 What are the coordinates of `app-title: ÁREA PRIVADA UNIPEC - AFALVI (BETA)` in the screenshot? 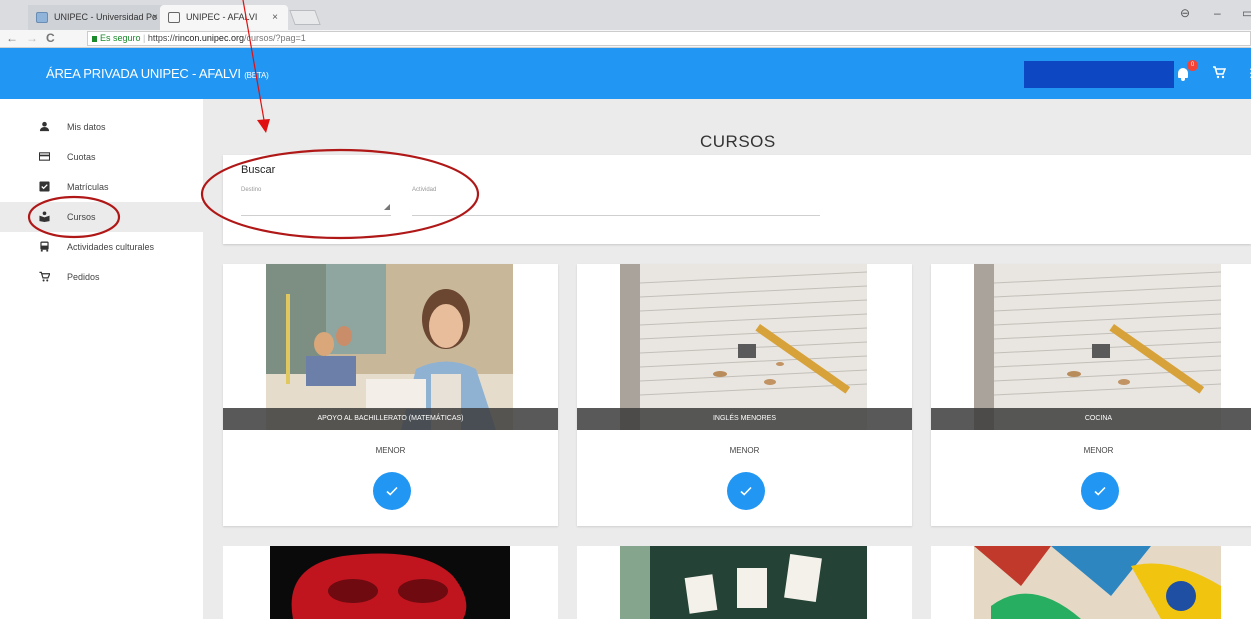 It's located at (157, 73).